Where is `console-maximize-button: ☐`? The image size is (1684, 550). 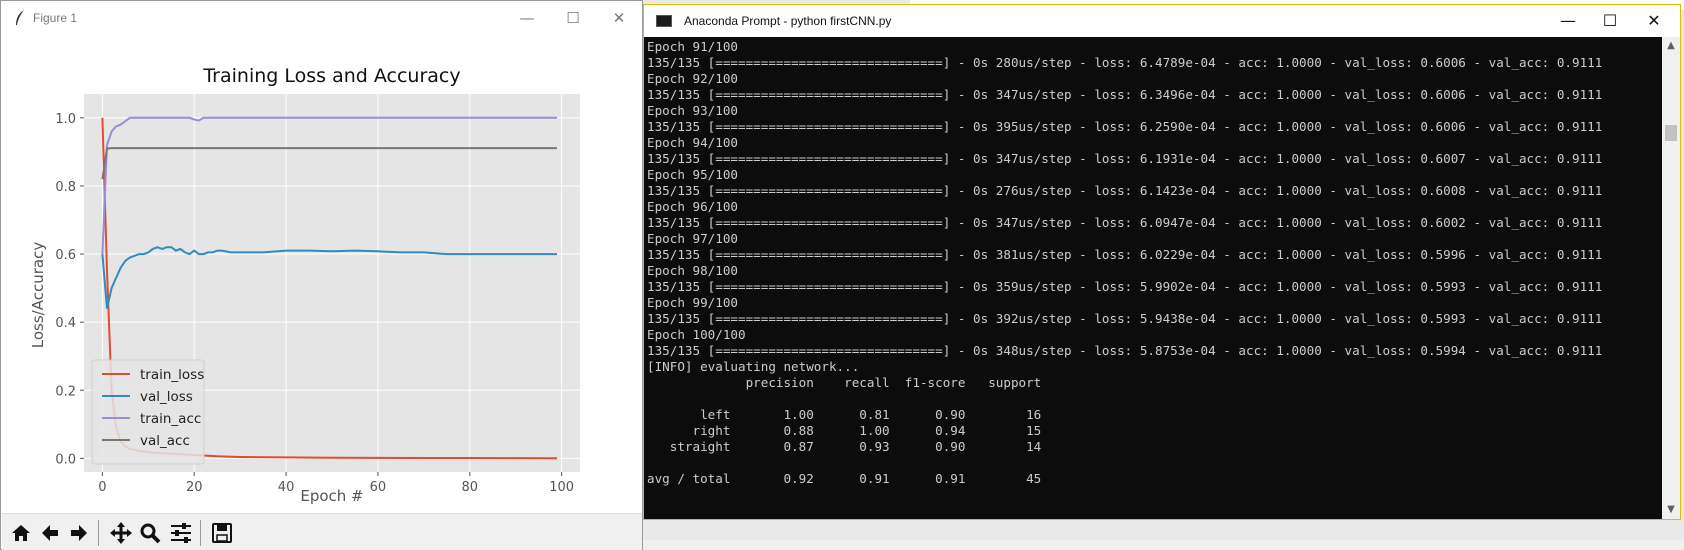
console-maximize-button: ☐ is located at coordinates (1610, 21).